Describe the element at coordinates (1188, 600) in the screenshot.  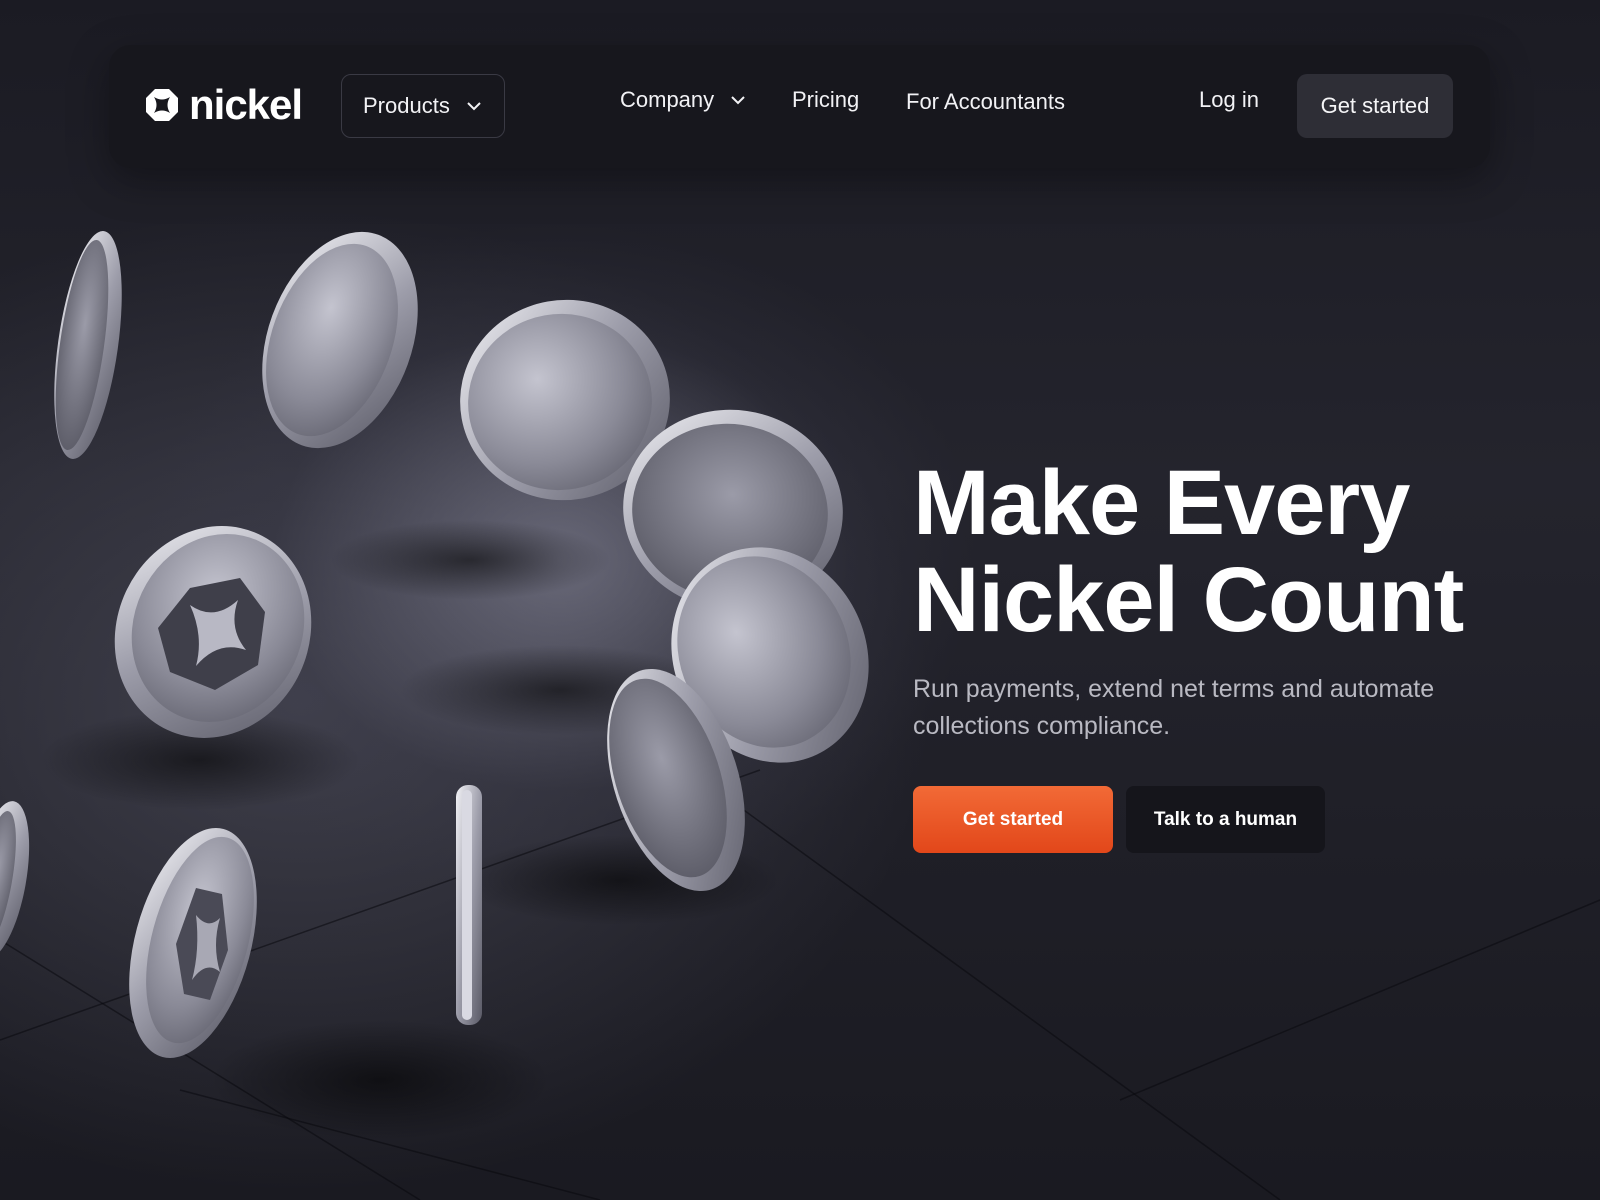
I see `hero-title-line-2: Nickel Count` at that location.